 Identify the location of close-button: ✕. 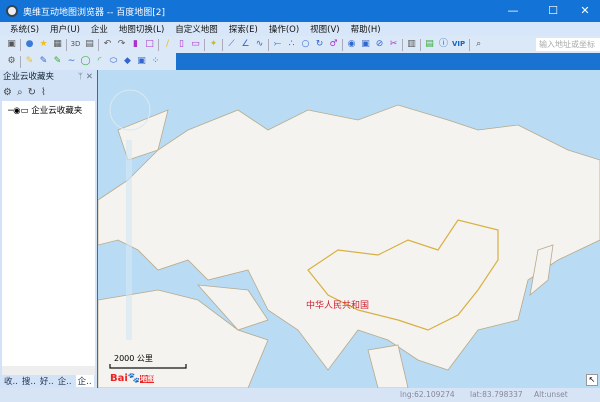
(584, 11).